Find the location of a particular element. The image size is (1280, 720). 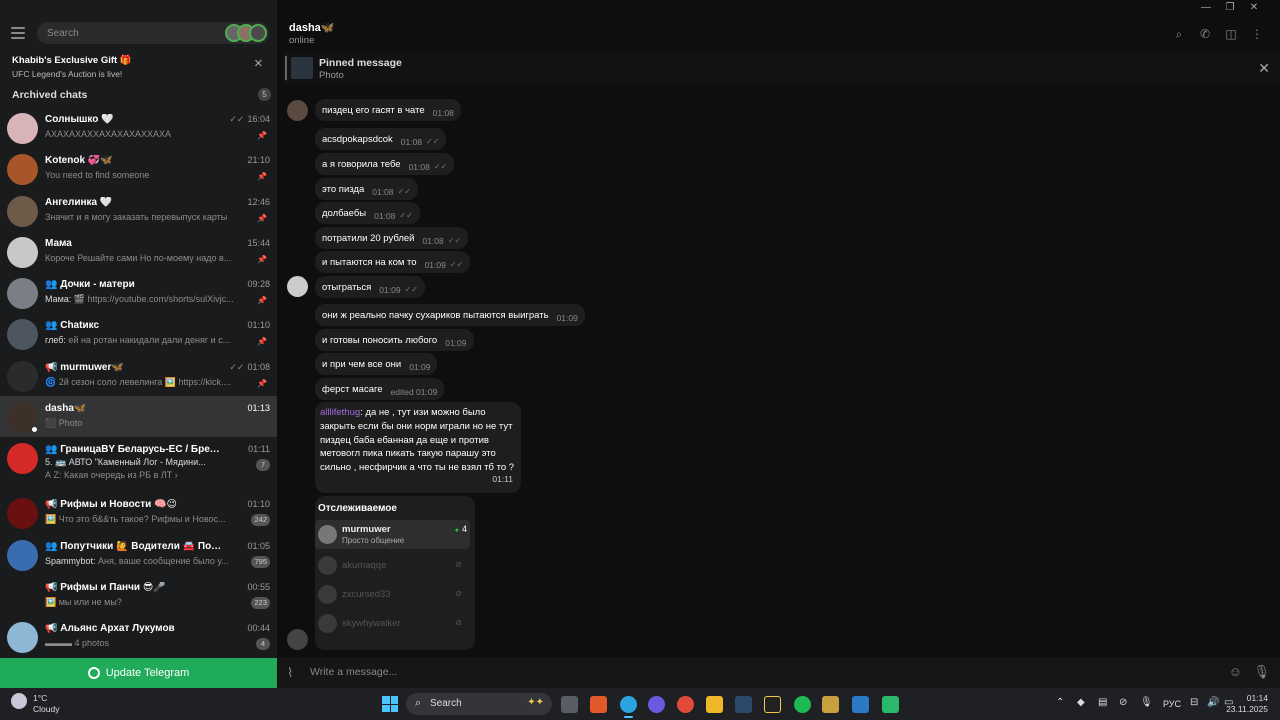

tray-app-icon: ⊘ is located at coordinates (1123, 702).